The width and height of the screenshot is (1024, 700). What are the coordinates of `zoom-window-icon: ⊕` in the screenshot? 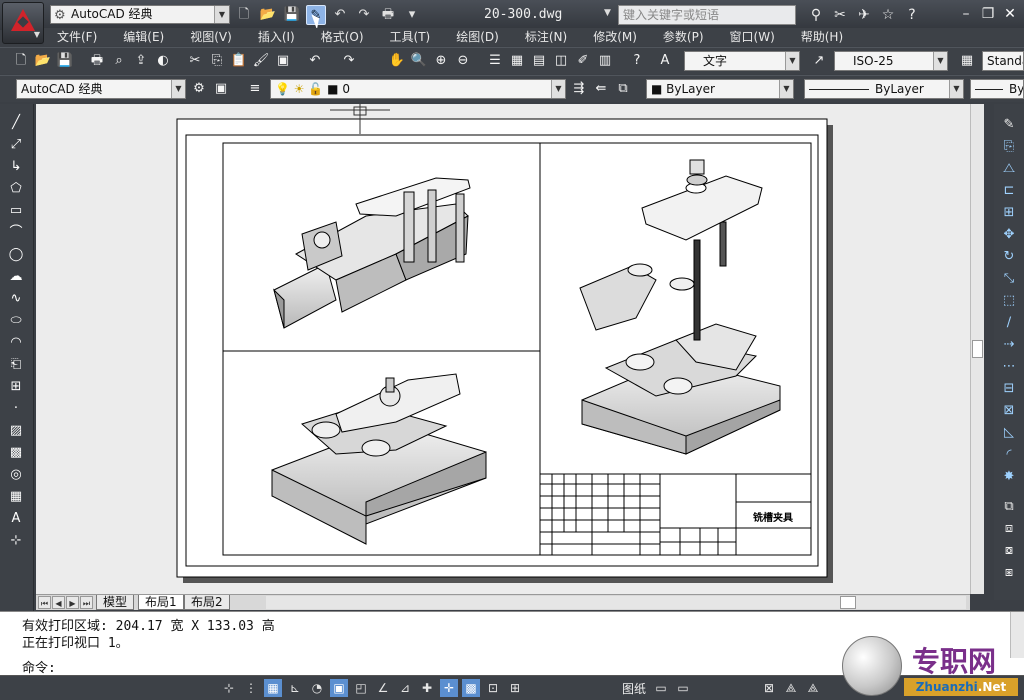 It's located at (441, 61).